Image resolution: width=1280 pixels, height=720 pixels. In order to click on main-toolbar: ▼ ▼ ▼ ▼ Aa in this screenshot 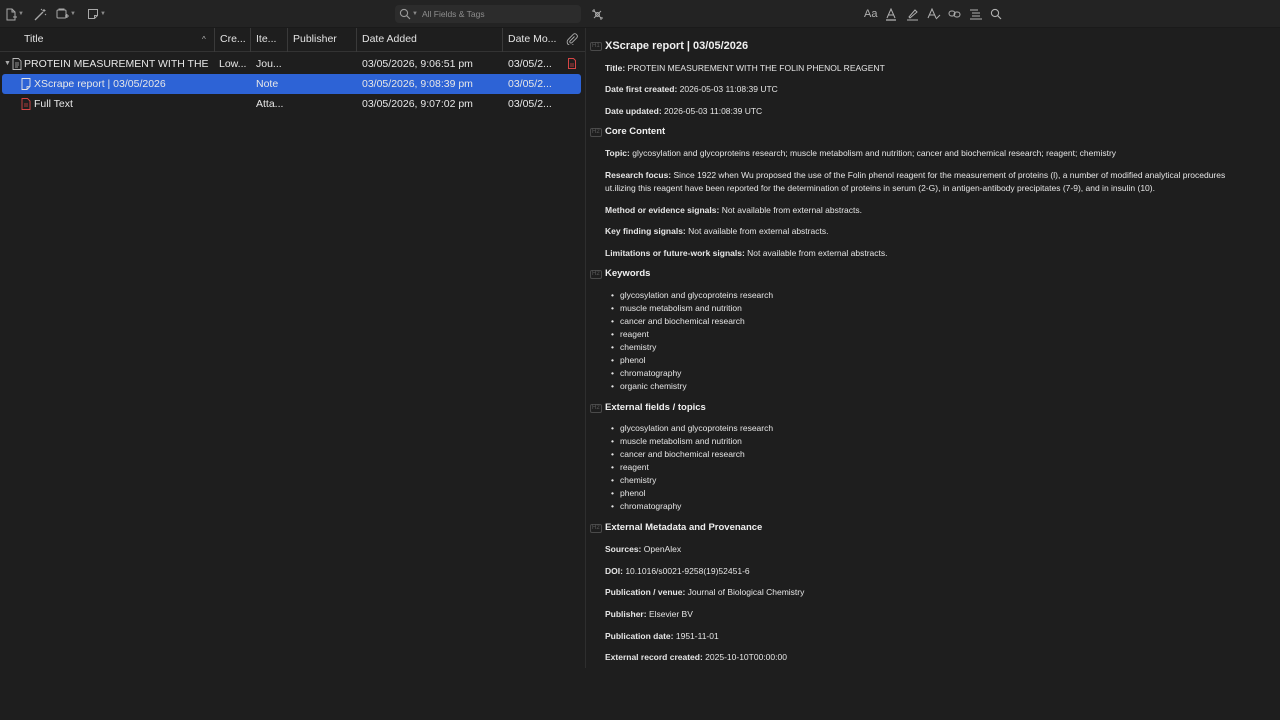, I will do `click(640, 14)`.